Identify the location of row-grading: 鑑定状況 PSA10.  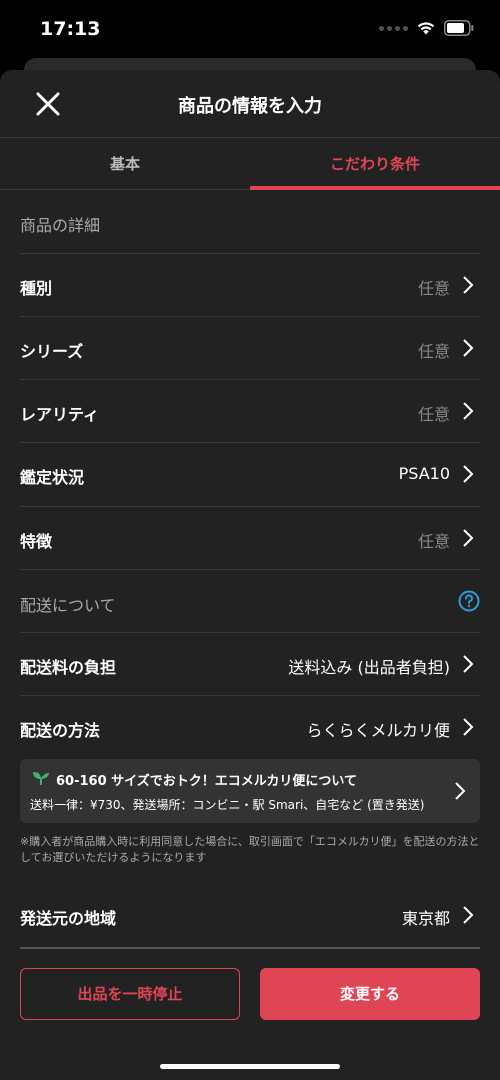
(250, 475).